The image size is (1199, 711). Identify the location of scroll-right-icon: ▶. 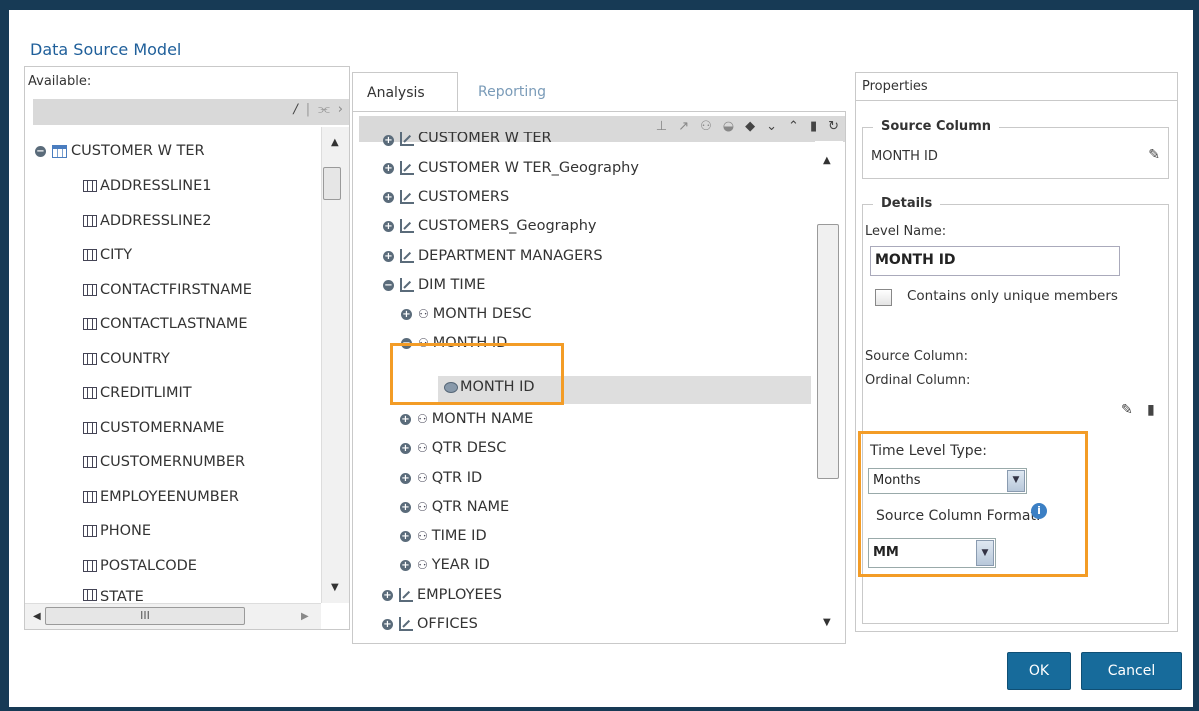
(305, 616).